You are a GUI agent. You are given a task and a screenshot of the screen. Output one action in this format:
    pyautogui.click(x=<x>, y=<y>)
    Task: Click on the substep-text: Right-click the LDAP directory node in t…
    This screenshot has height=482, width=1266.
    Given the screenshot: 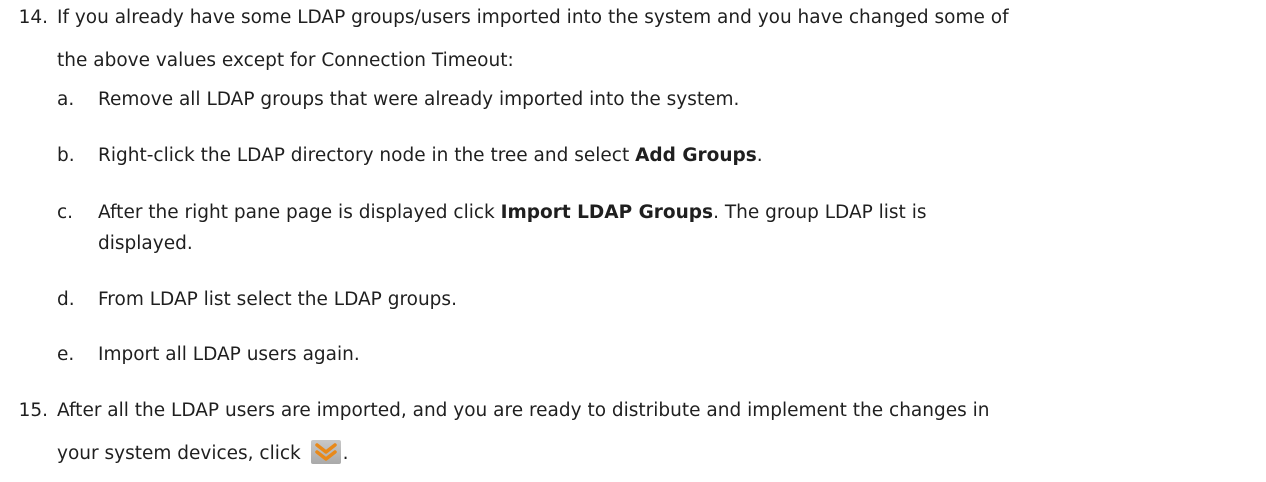 What is the action you would take?
    pyautogui.click(x=658, y=155)
    